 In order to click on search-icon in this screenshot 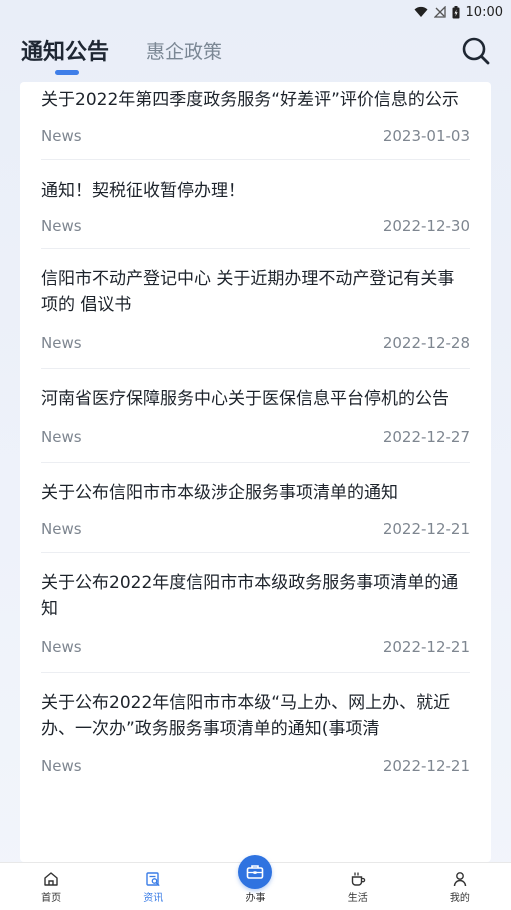, I will do `click(476, 51)`.